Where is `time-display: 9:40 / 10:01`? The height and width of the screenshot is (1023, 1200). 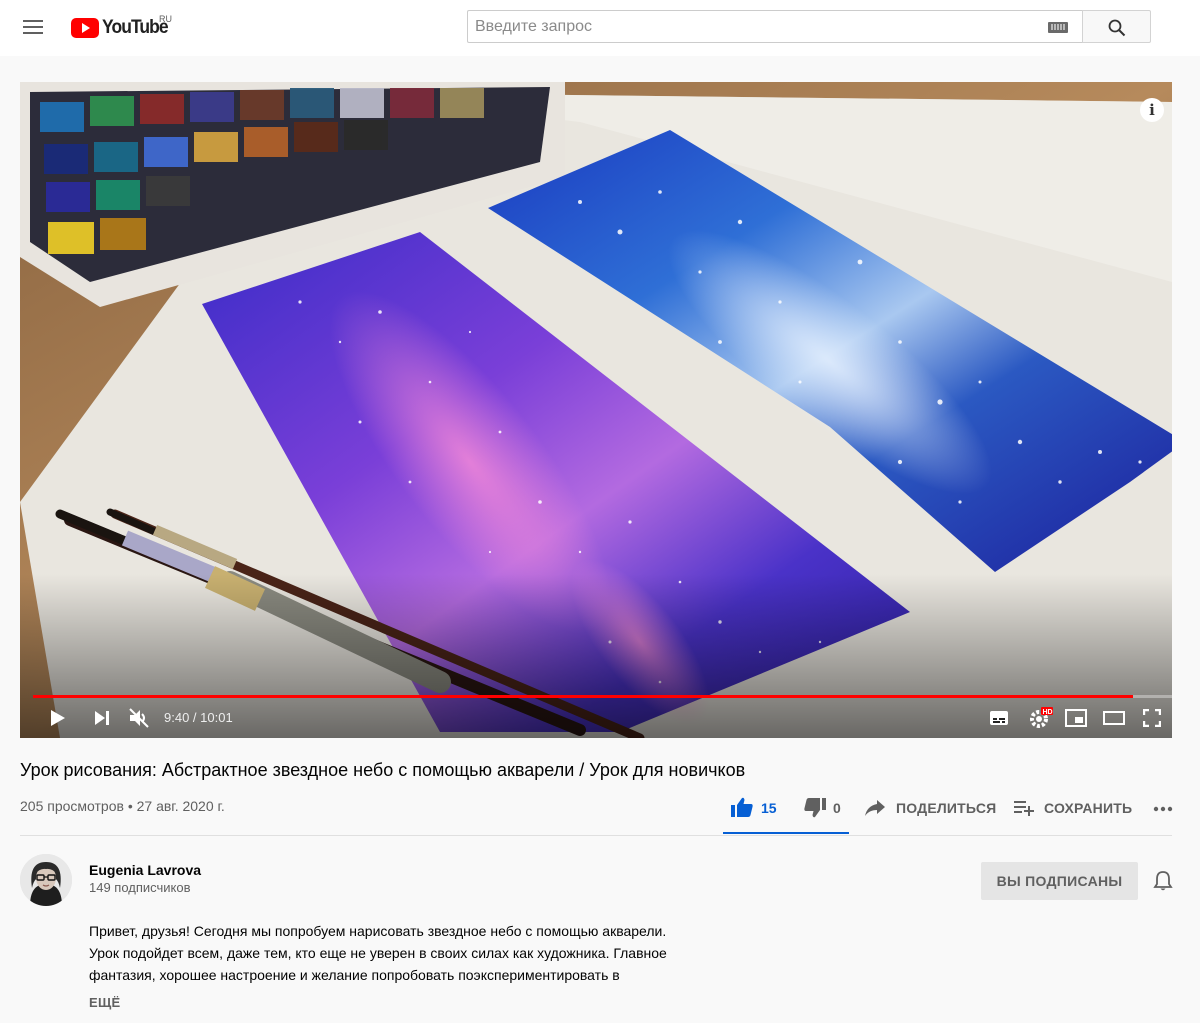
time-display: 9:40 / 10:01 is located at coordinates (198, 717).